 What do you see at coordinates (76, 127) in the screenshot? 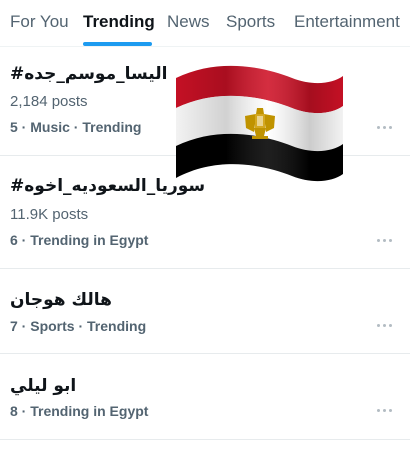
I see `trend-meta: 5 · Music · Trending` at bounding box center [76, 127].